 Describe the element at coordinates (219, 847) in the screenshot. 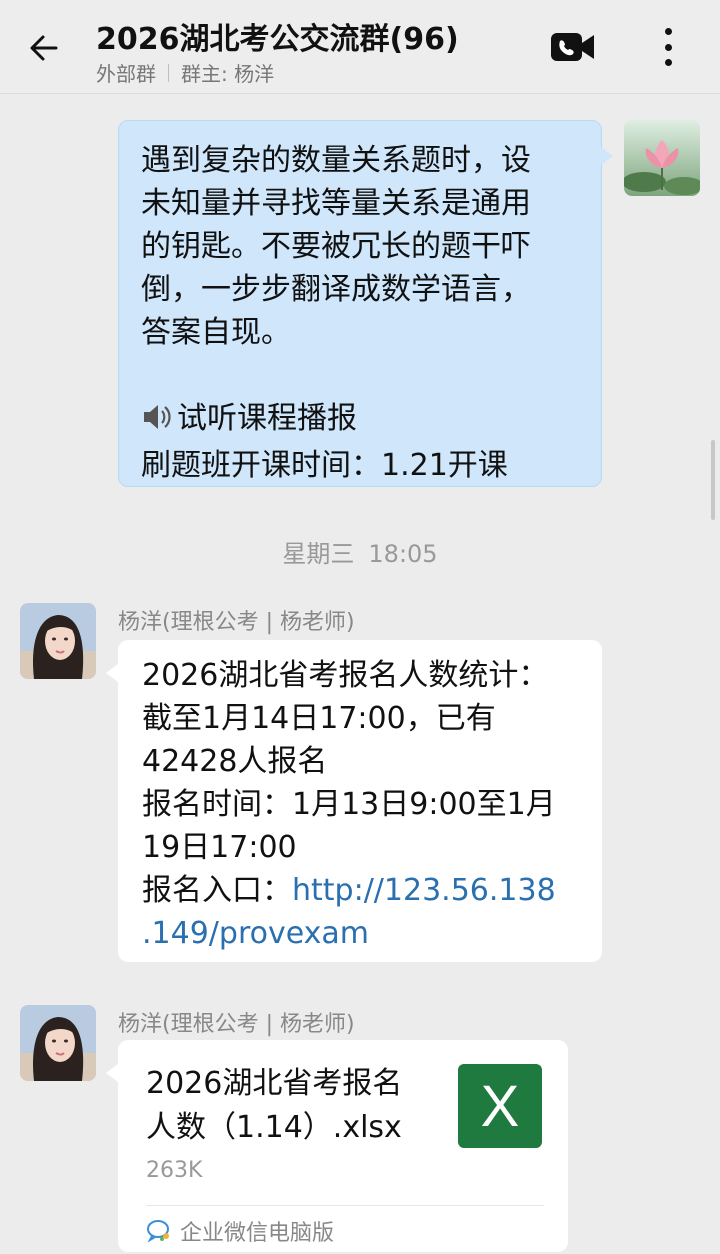

I see `message-line: 19日17:00` at that location.